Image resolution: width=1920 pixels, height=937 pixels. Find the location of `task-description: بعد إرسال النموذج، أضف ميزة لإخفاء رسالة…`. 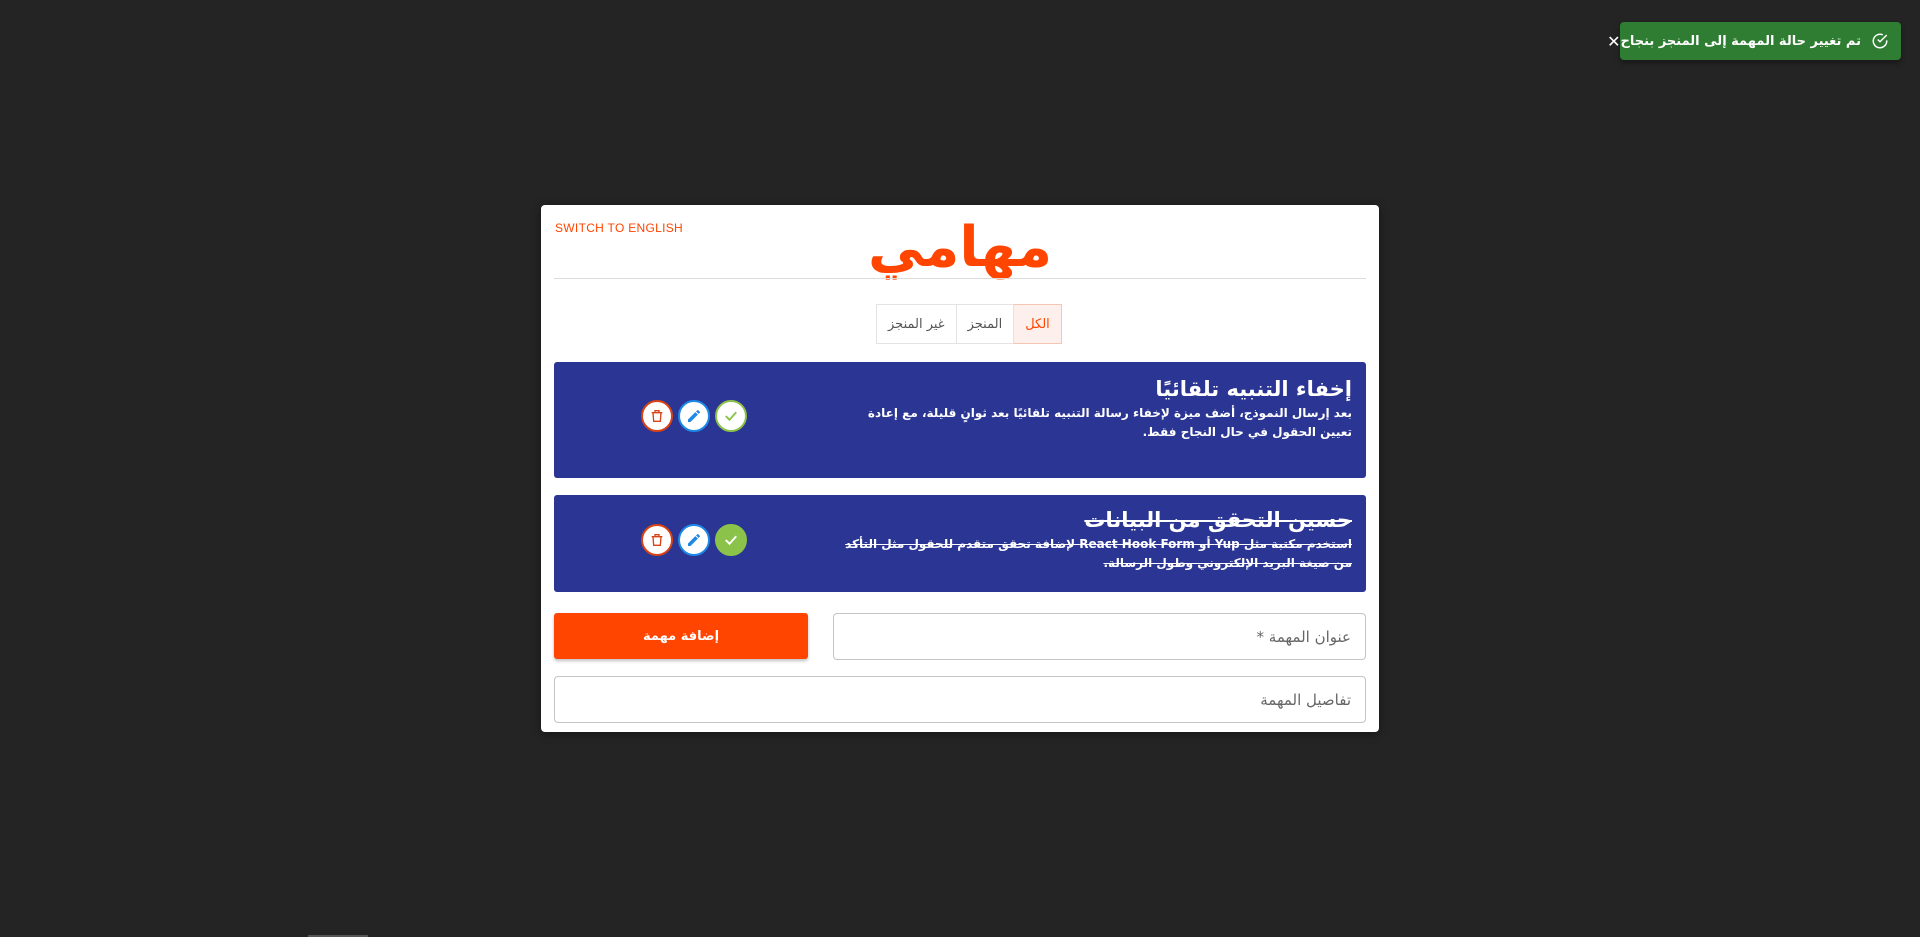

task-description: بعد إرسال النموذج، أضف ميزة لإخفاء رسالة… is located at coordinates (1109, 422).